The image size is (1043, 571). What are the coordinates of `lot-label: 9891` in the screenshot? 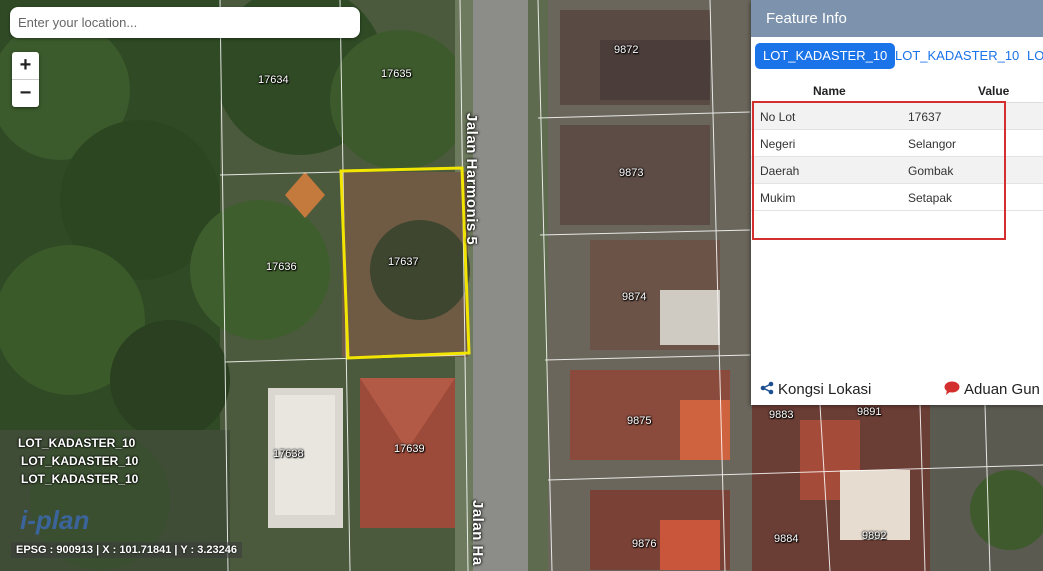 It's located at (869, 412).